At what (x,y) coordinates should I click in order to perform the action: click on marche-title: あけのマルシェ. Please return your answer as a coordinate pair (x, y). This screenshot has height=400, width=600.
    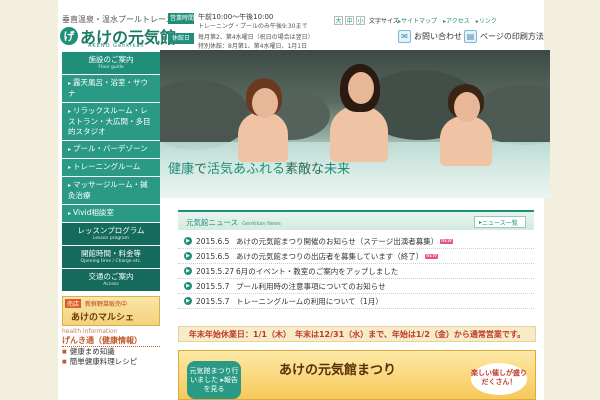
    Looking at the image, I should click on (103, 318).